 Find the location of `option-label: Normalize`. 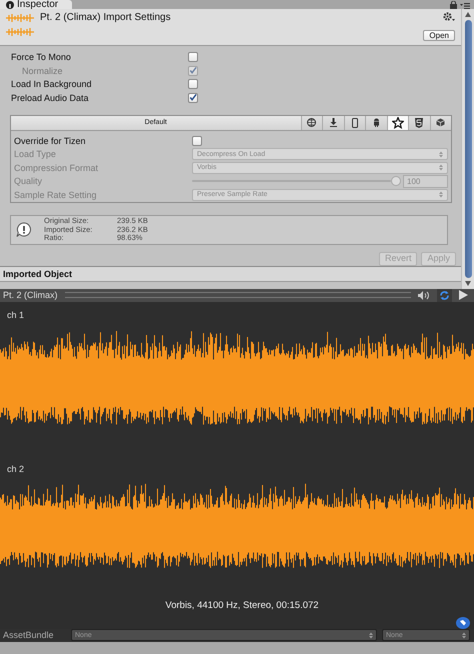

option-label: Normalize is located at coordinates (42, 71).